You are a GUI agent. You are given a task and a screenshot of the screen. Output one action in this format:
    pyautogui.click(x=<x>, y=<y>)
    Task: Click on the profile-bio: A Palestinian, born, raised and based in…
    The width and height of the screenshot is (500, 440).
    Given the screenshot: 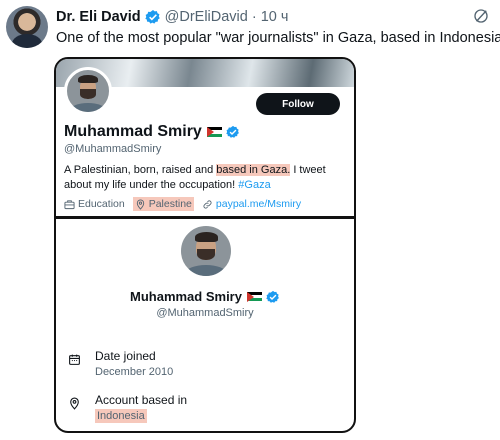 What is the action you would take?
    pyautogui.click(x=206, y=178)
    